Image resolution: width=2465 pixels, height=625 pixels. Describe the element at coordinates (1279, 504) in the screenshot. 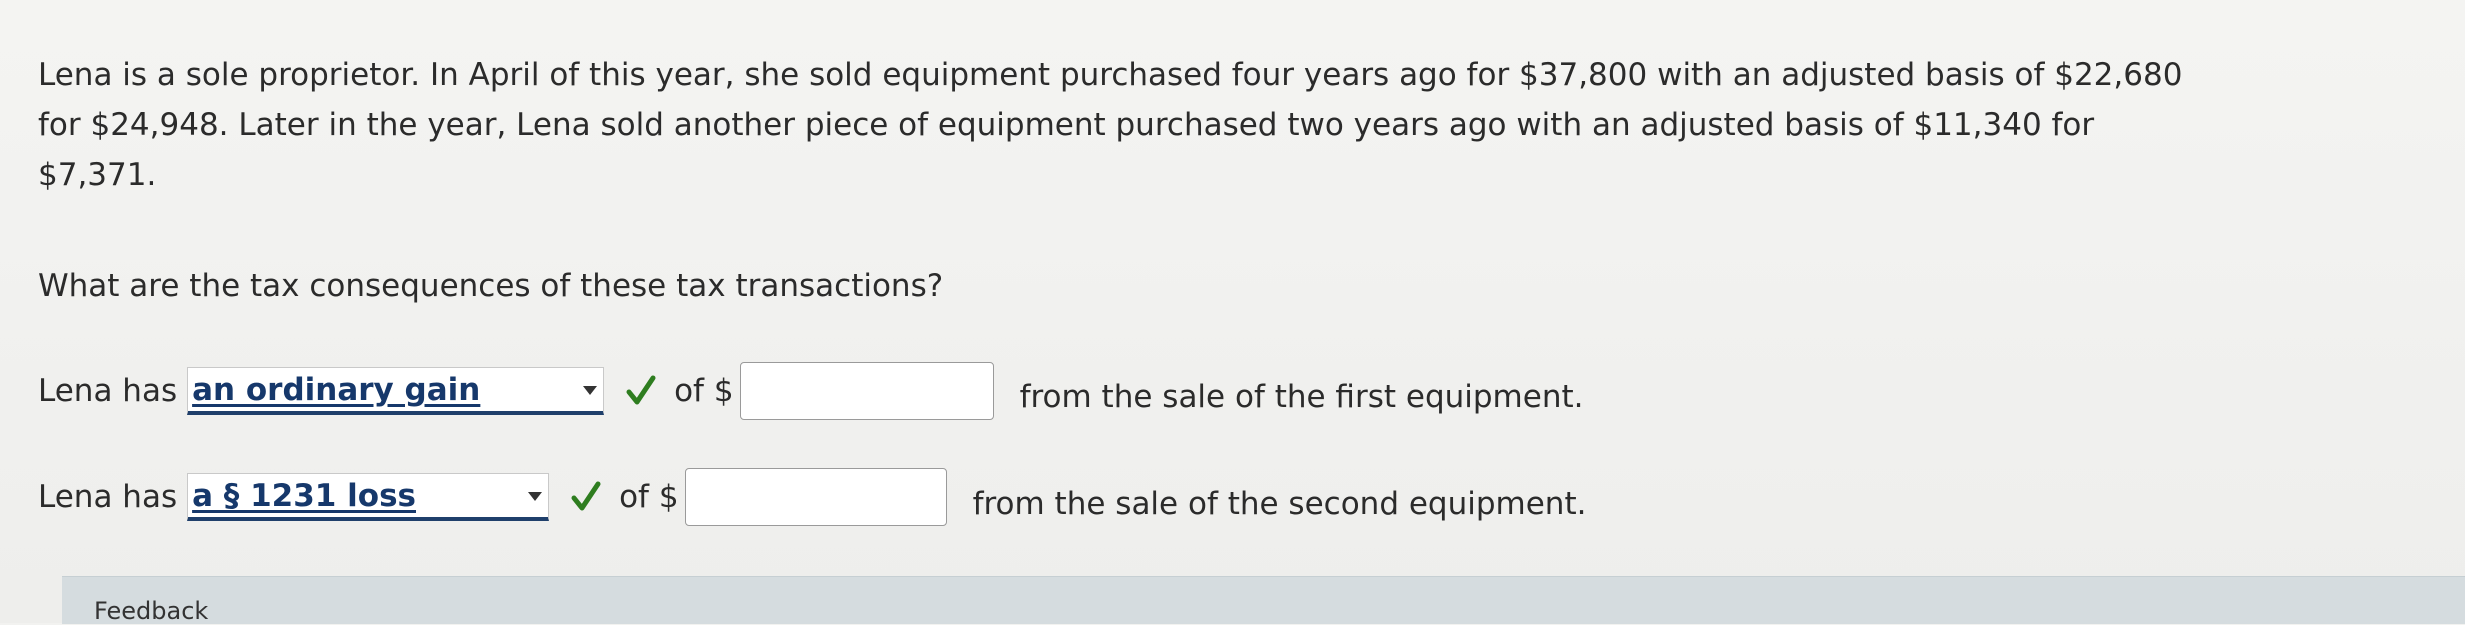

I see `row-tail-text: from the sale of the second equipment.` at that location.